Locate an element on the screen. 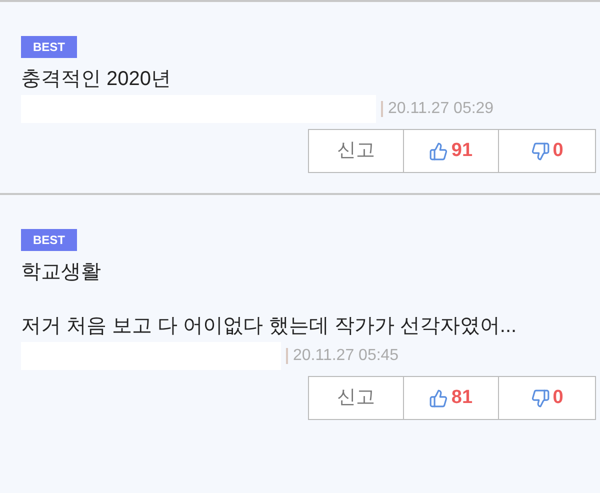  timestamp: 20.11.27 05:29 is located at coordinates (441, 109).